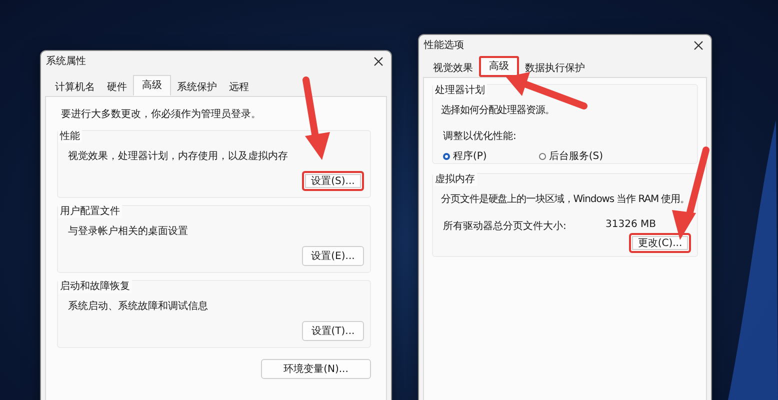 This screenshot has height=400, width=778. What do you see at coordinates (178, 156) in the screenshot?
I see `group-description: 视觉效果，处理器计划，内存使用，以及虚拟内存` at bounding box center [178, 156].